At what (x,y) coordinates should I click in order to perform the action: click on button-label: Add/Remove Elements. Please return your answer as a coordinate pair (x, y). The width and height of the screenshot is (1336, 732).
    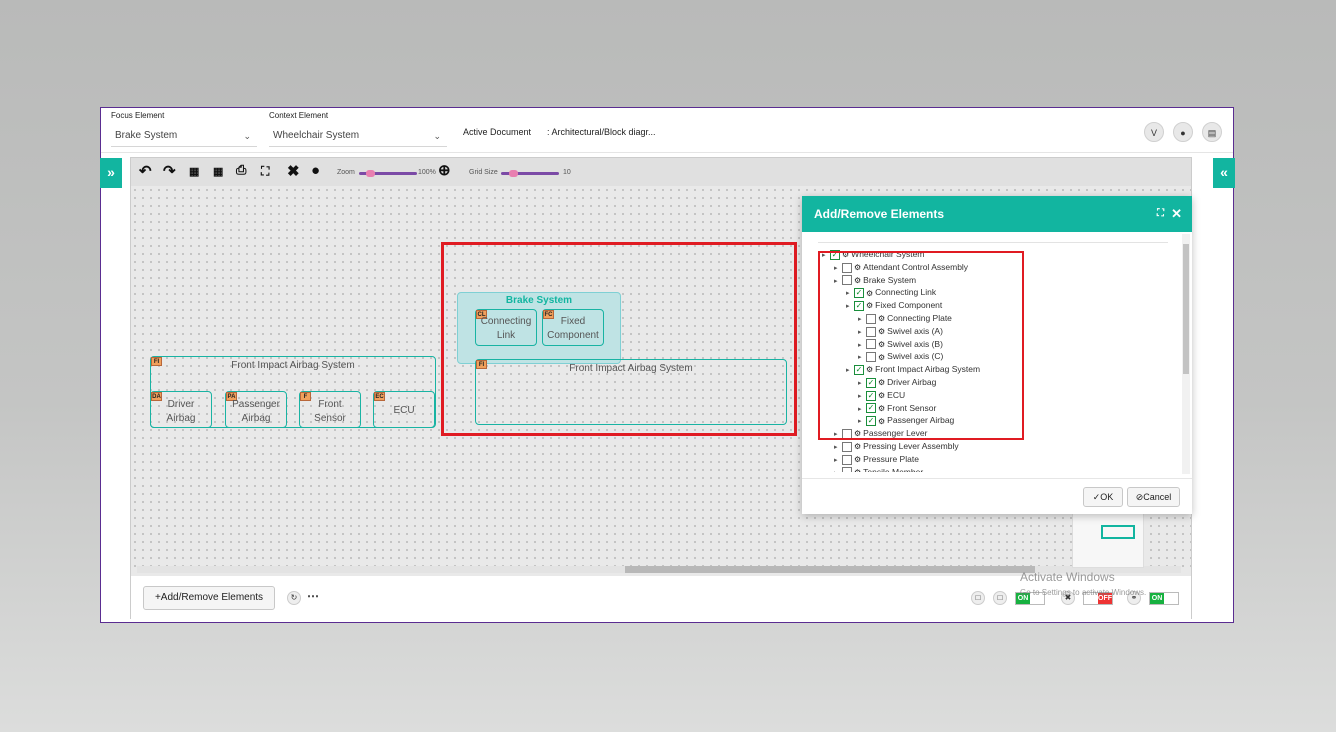
    Looking at the image, I should click on (212, 597).